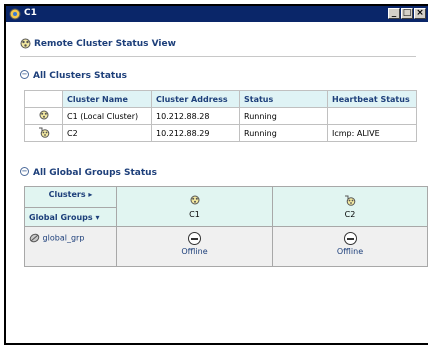 The image size is (428, 345). I want to click on cluster-address: 10.212.88.29, so click(195, 133).